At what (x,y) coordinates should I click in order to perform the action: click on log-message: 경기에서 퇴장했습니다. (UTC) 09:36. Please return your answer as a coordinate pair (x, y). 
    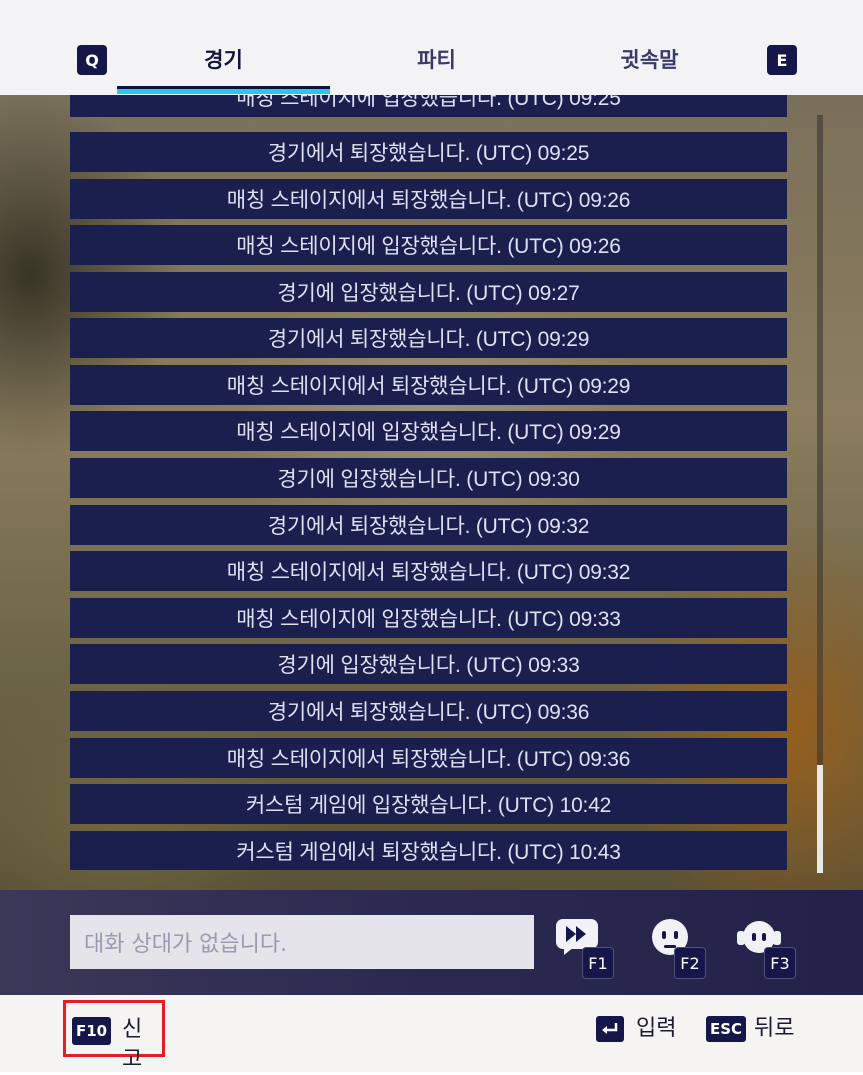
    Looking at the image, I should click on (428, 711).